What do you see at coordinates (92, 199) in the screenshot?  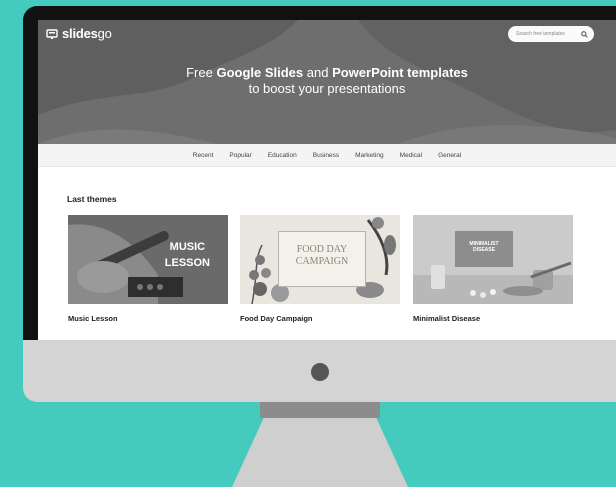 I see `section-title: Last themes` at bounding box center [92, 199].